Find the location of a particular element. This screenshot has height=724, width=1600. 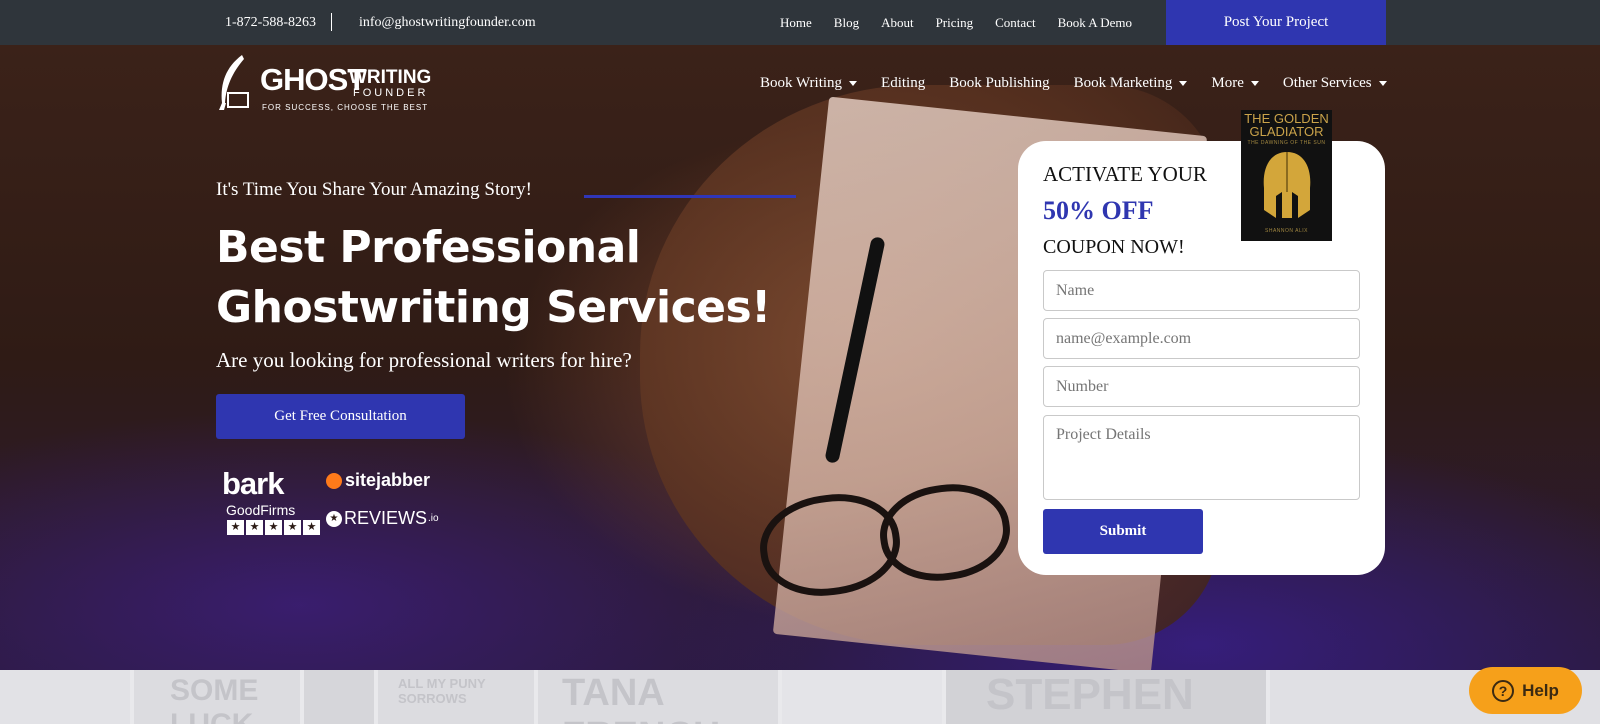

book-cover-tile: STEPHEN is located at coordinates (1106, 697).